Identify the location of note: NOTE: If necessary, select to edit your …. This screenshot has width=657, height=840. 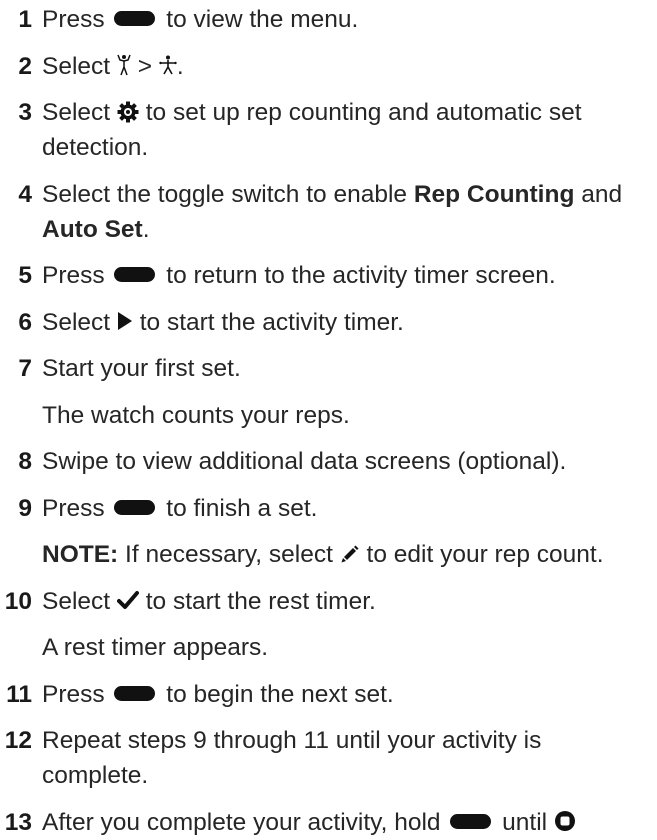
(345, 554).